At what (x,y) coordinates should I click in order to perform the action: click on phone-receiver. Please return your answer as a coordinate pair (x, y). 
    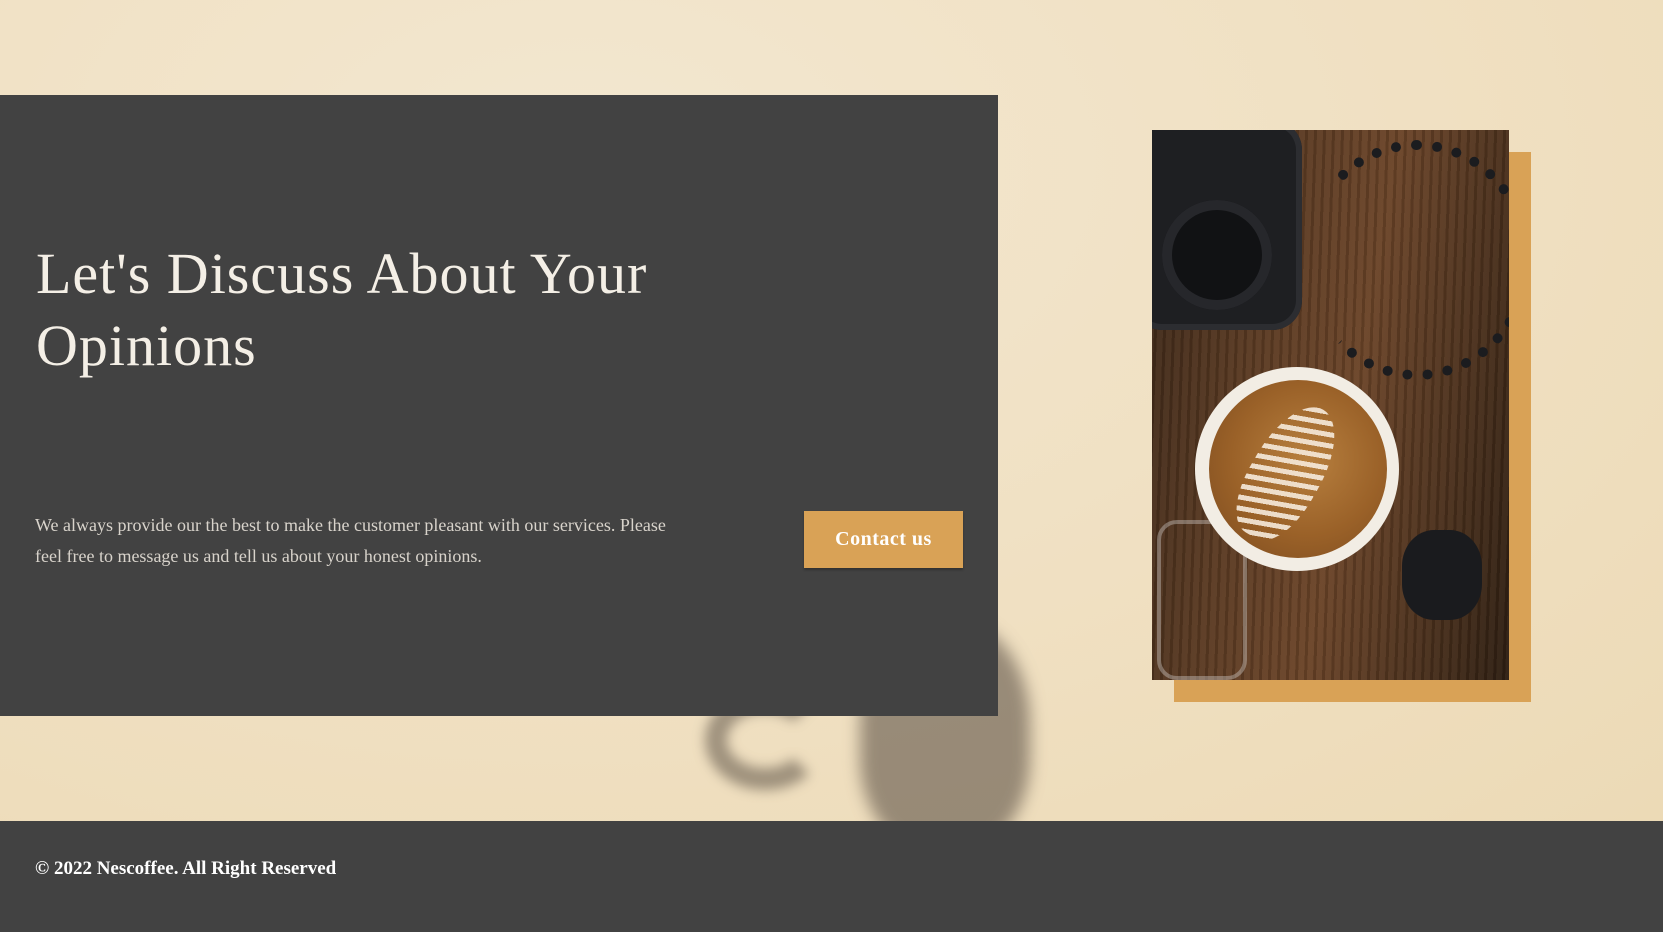
    Looking at the image, I should click on (1442, 575).